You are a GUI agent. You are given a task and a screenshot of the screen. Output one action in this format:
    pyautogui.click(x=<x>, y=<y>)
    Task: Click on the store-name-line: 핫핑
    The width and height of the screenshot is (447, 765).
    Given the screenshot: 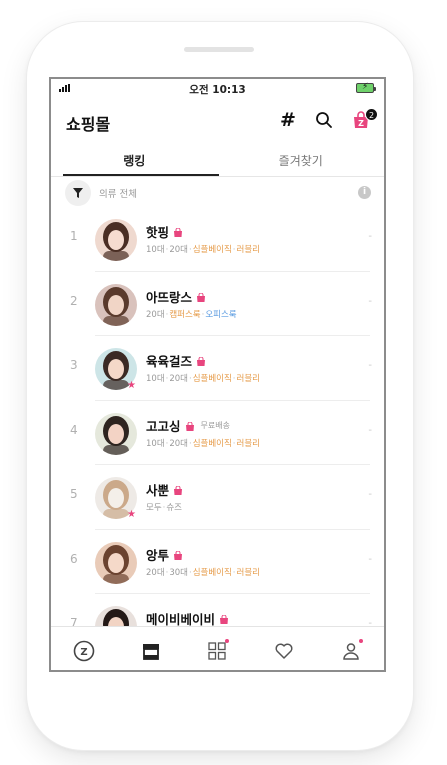 What is the action you would take?
    pyautogui.click(x=164, y=231)
    